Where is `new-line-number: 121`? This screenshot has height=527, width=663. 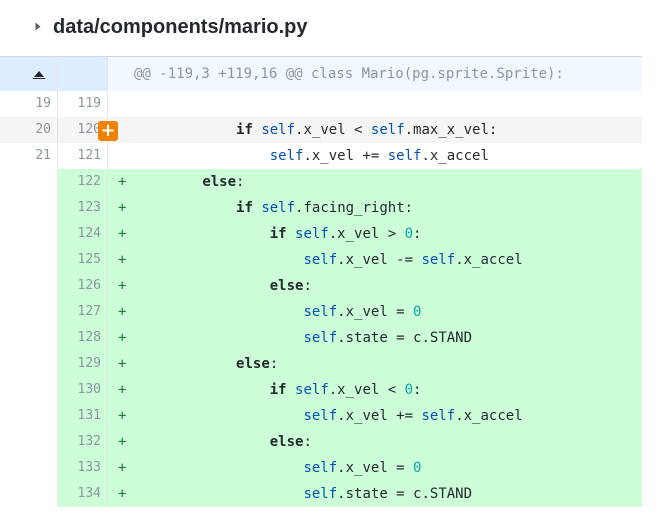 new-line-number: 121 is located at coordinates (83, 156).